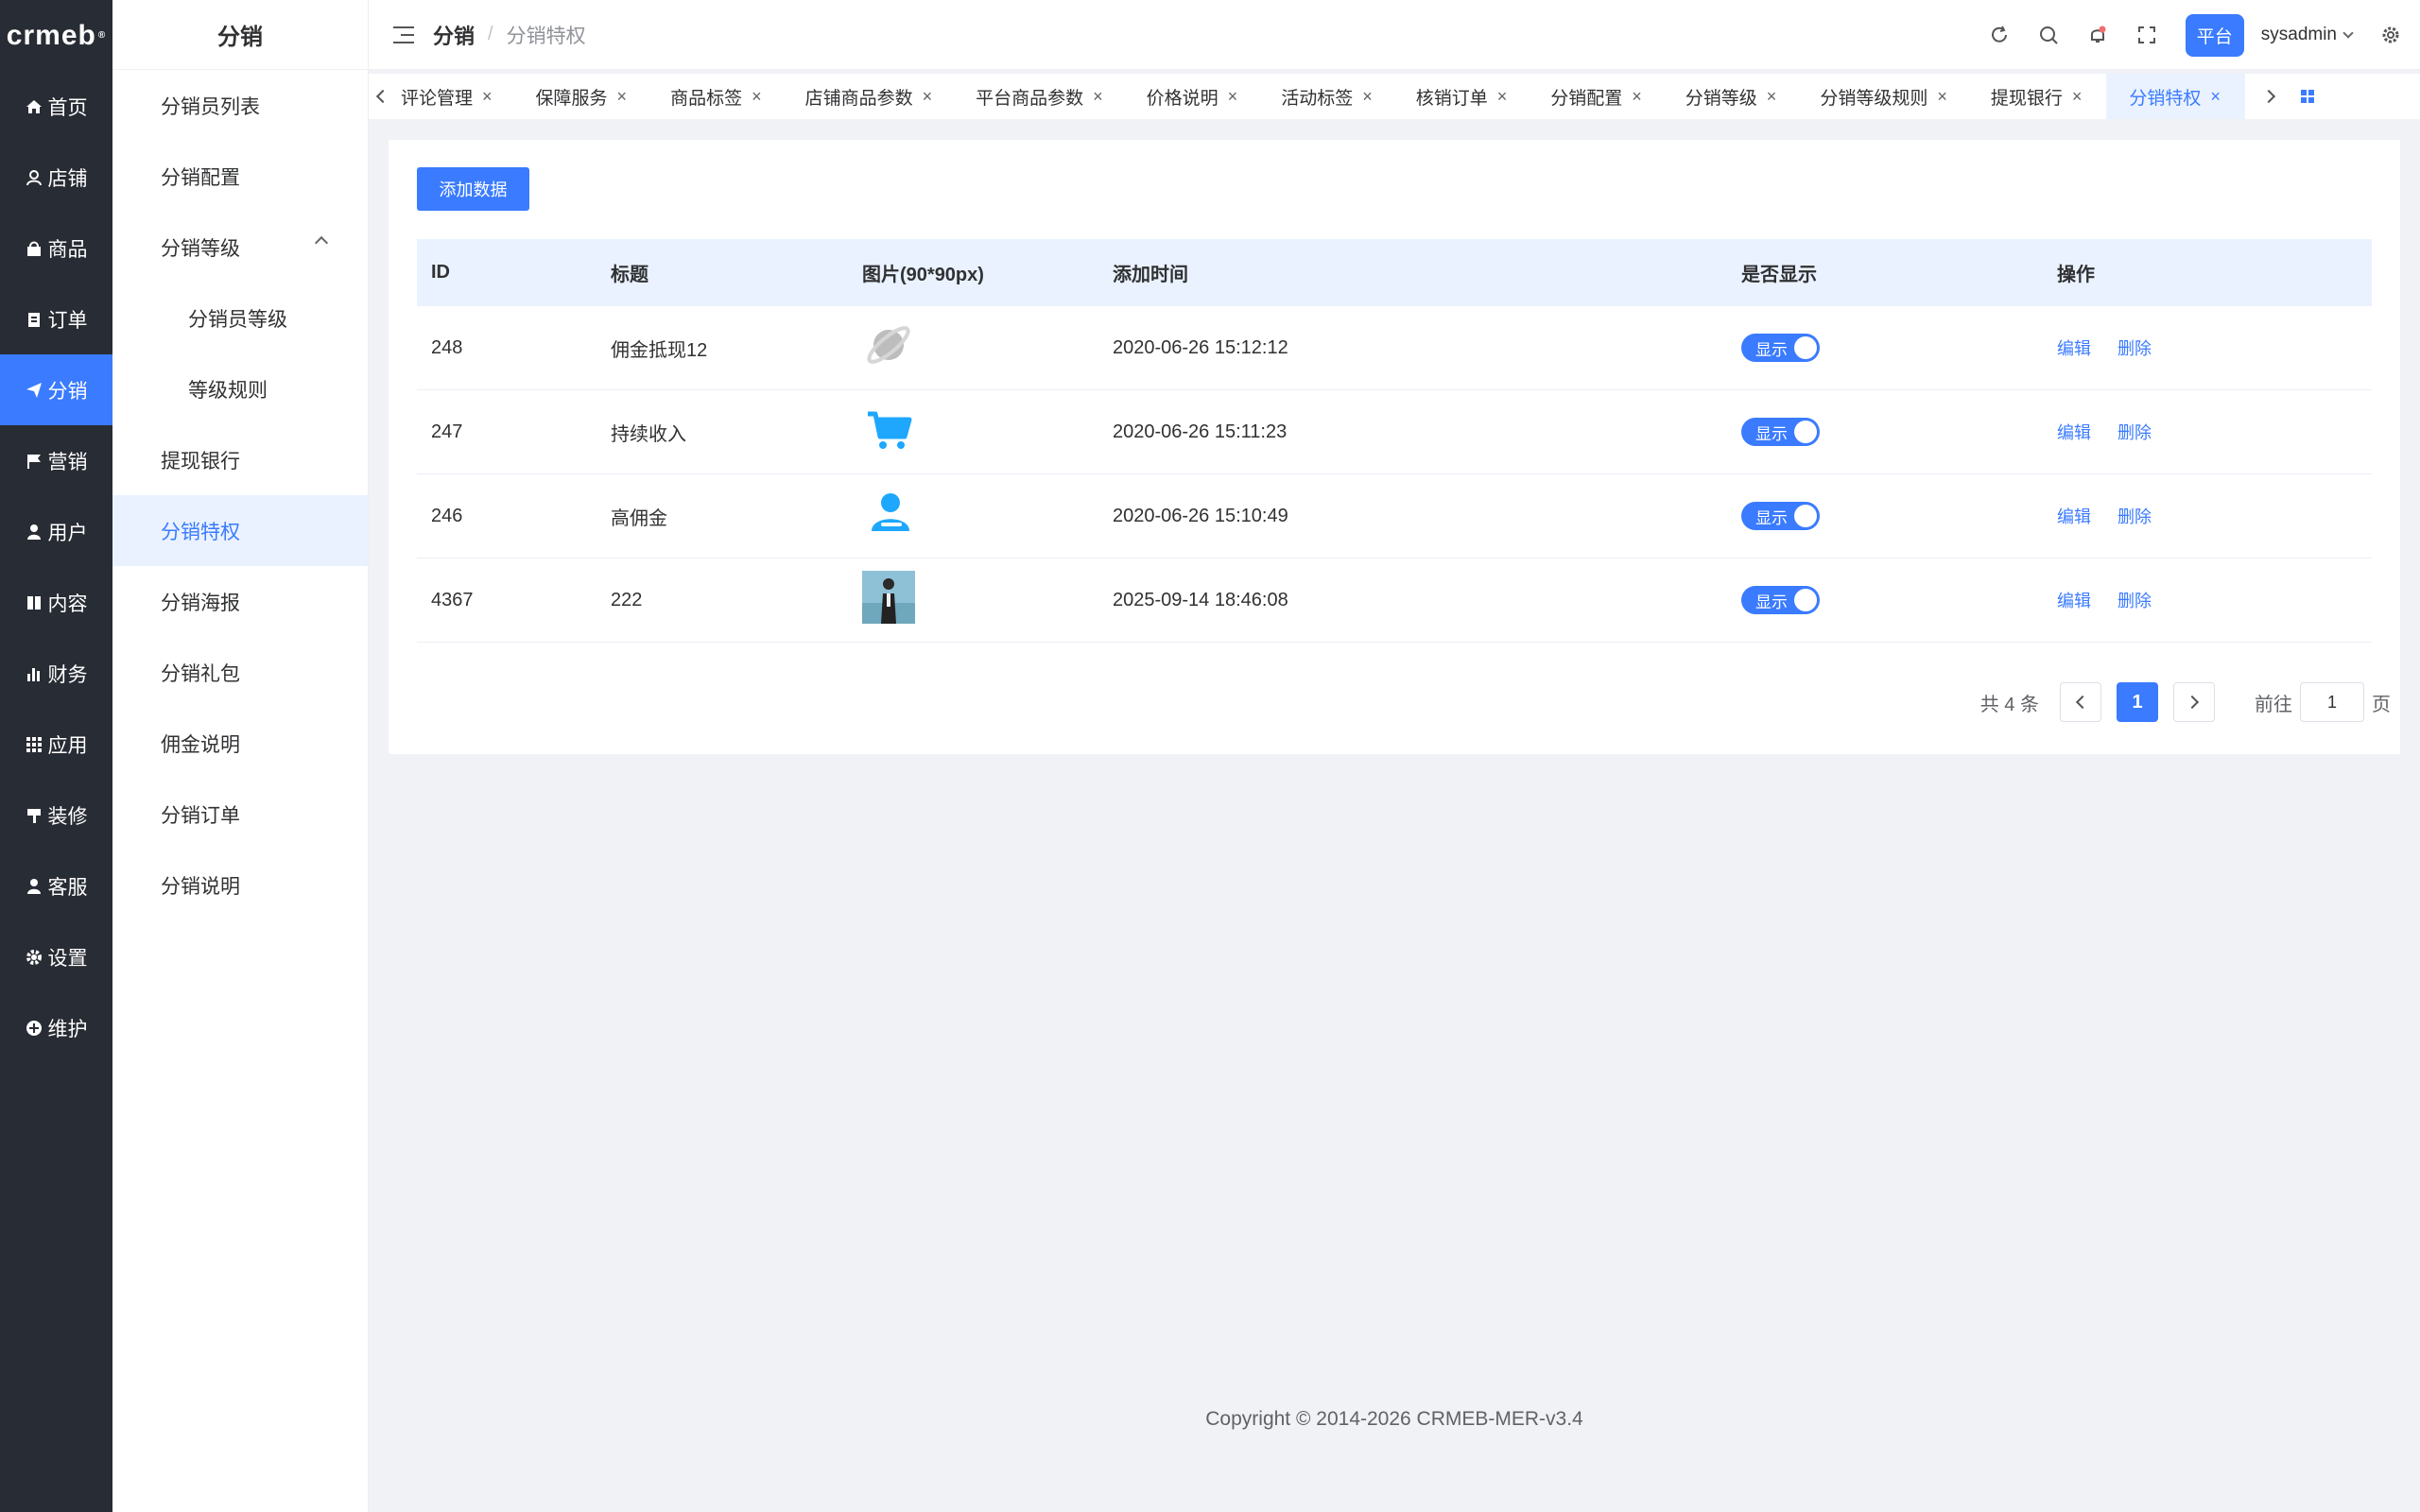  What do you see at coordinates (56, 1027) in the screenshot?
I see `rail-item-maintenance: 维护` at bounding box center [56, 1027].